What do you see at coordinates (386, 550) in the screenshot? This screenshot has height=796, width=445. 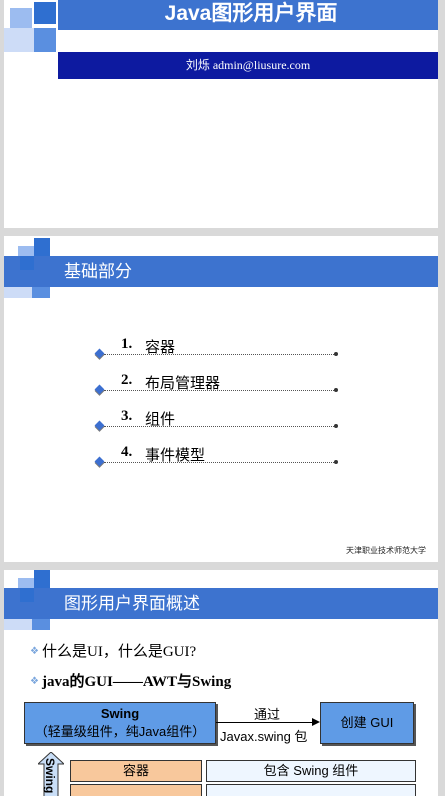 I see `footer-institution: 天津职业技术师范大学` at bounding box center [386, 550].